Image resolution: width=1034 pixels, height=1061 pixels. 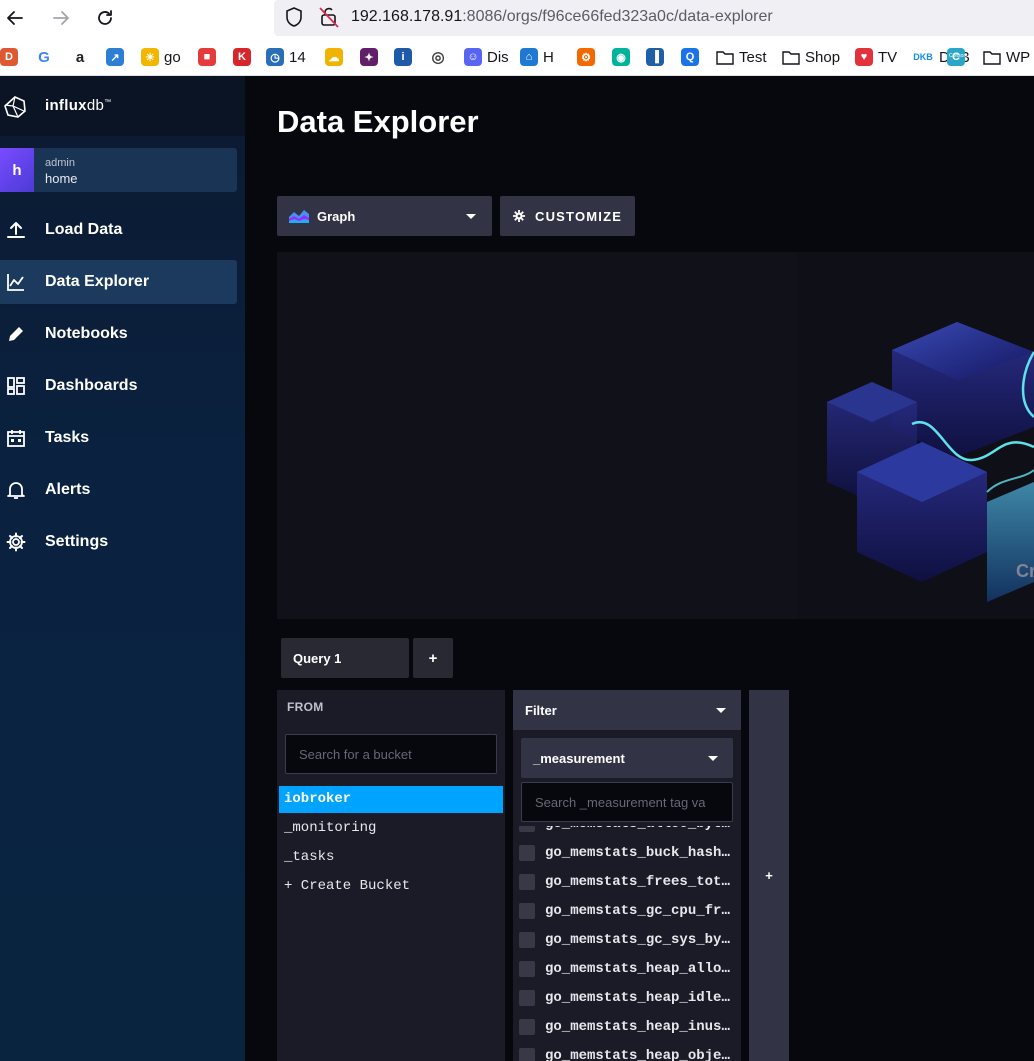 I want to click on bookmark-item: ⚙, so click(x=586, y=57).